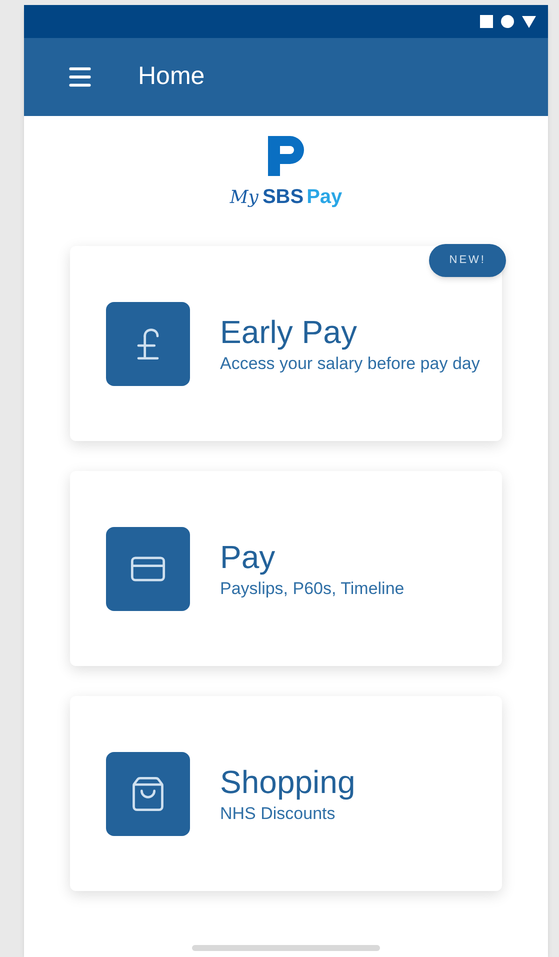 The image size is (559, 957). I want to click on card-subtitle: Access your salary before pay day, so click(350, 364).